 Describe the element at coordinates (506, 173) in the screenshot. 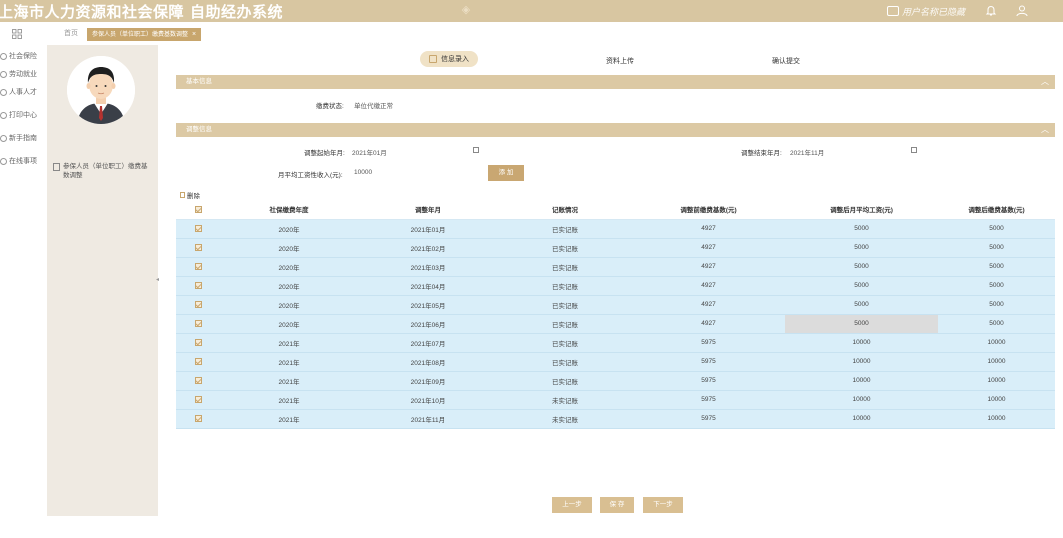

I see `add-button: 添 加` at that location.